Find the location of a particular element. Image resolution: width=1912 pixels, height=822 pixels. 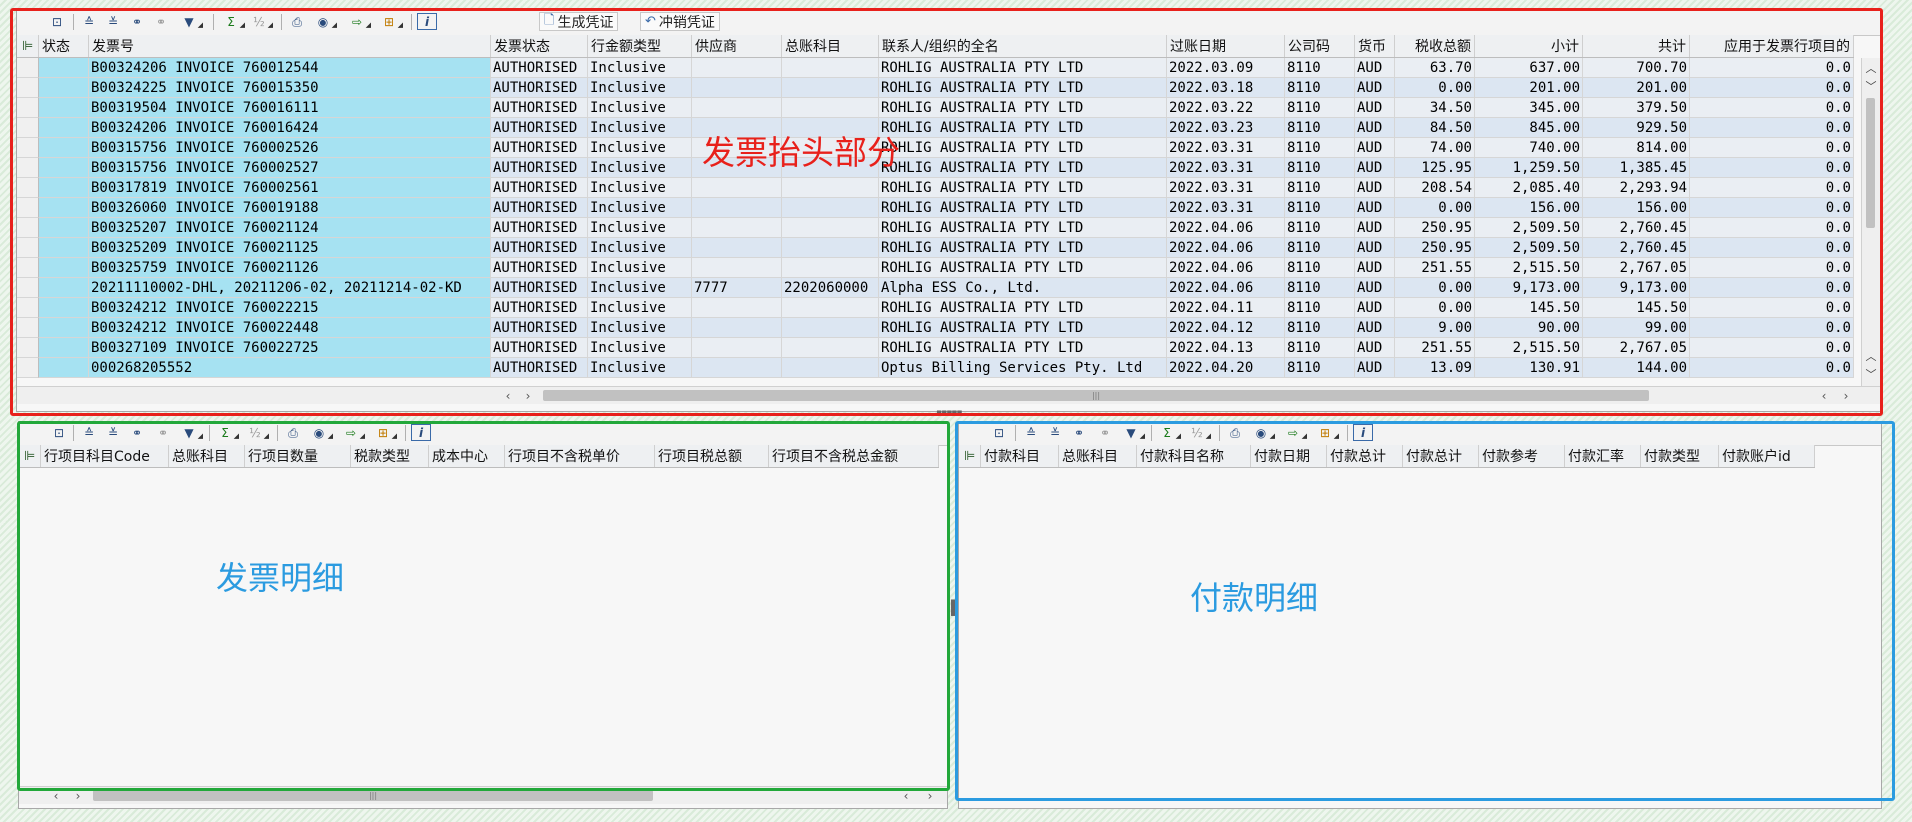

column-header: 行金额类型 is located at coordinates (640, 46).